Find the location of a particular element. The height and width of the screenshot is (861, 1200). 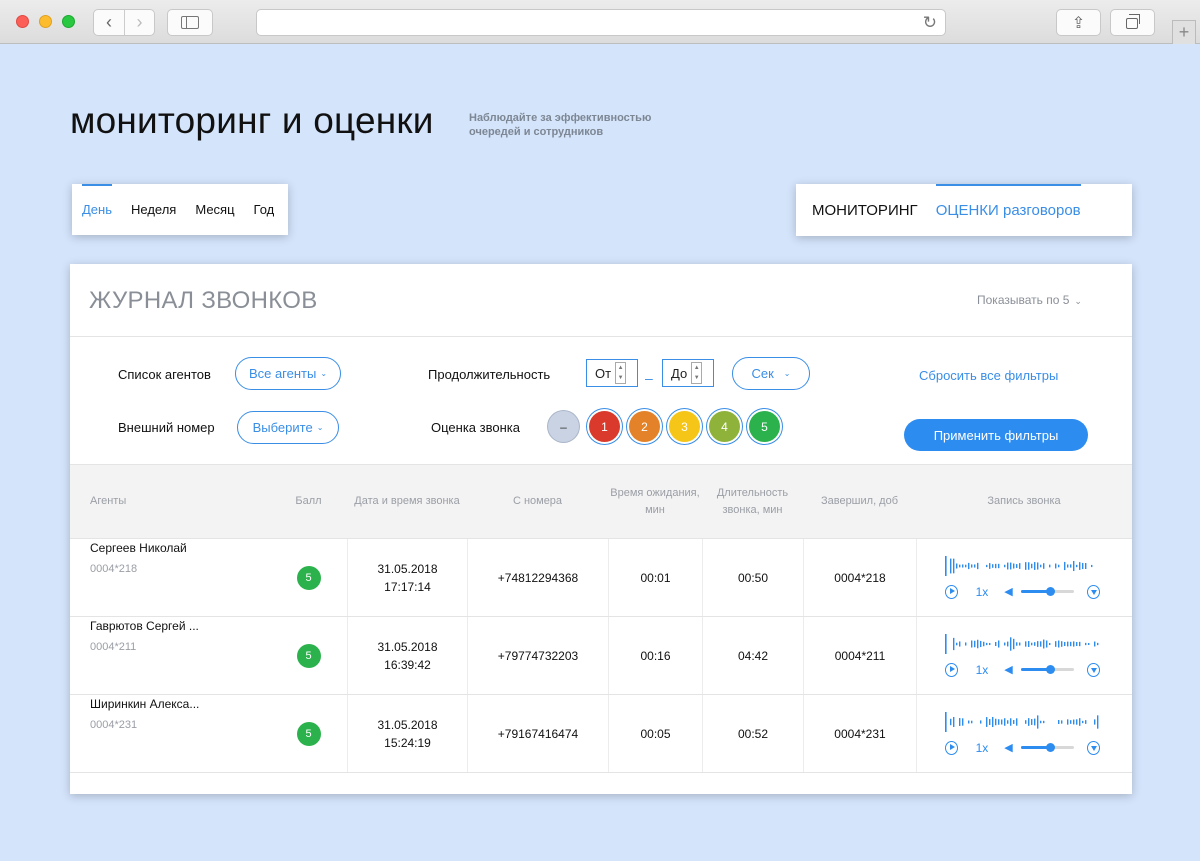

agents-select: Все агенты ⌄ is located at coordinates (288, 373).